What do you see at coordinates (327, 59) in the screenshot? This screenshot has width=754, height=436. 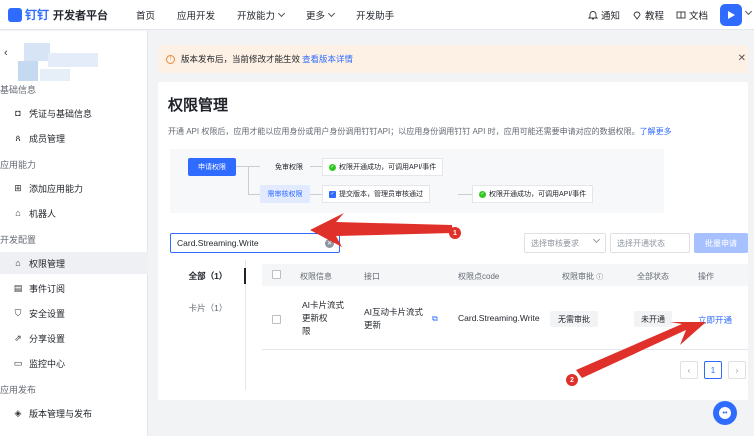 I see `banner-link: 查看版本详情` at bounding box center [327, 59].